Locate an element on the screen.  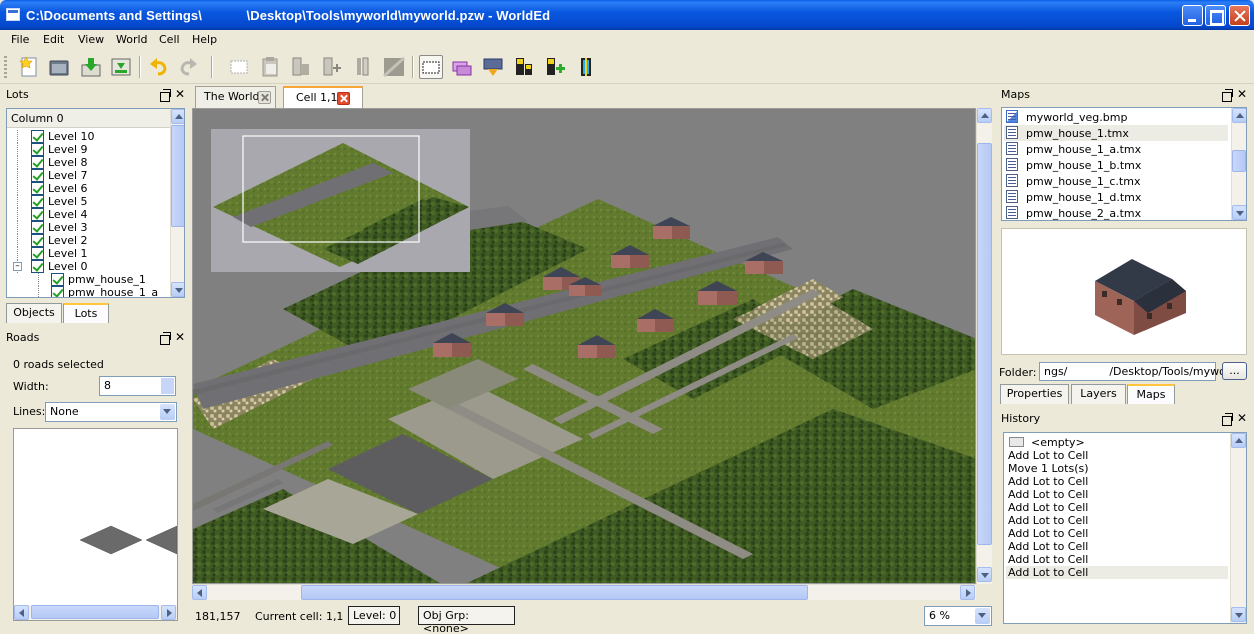
save-as-icon is located at coordinates (121, 67).